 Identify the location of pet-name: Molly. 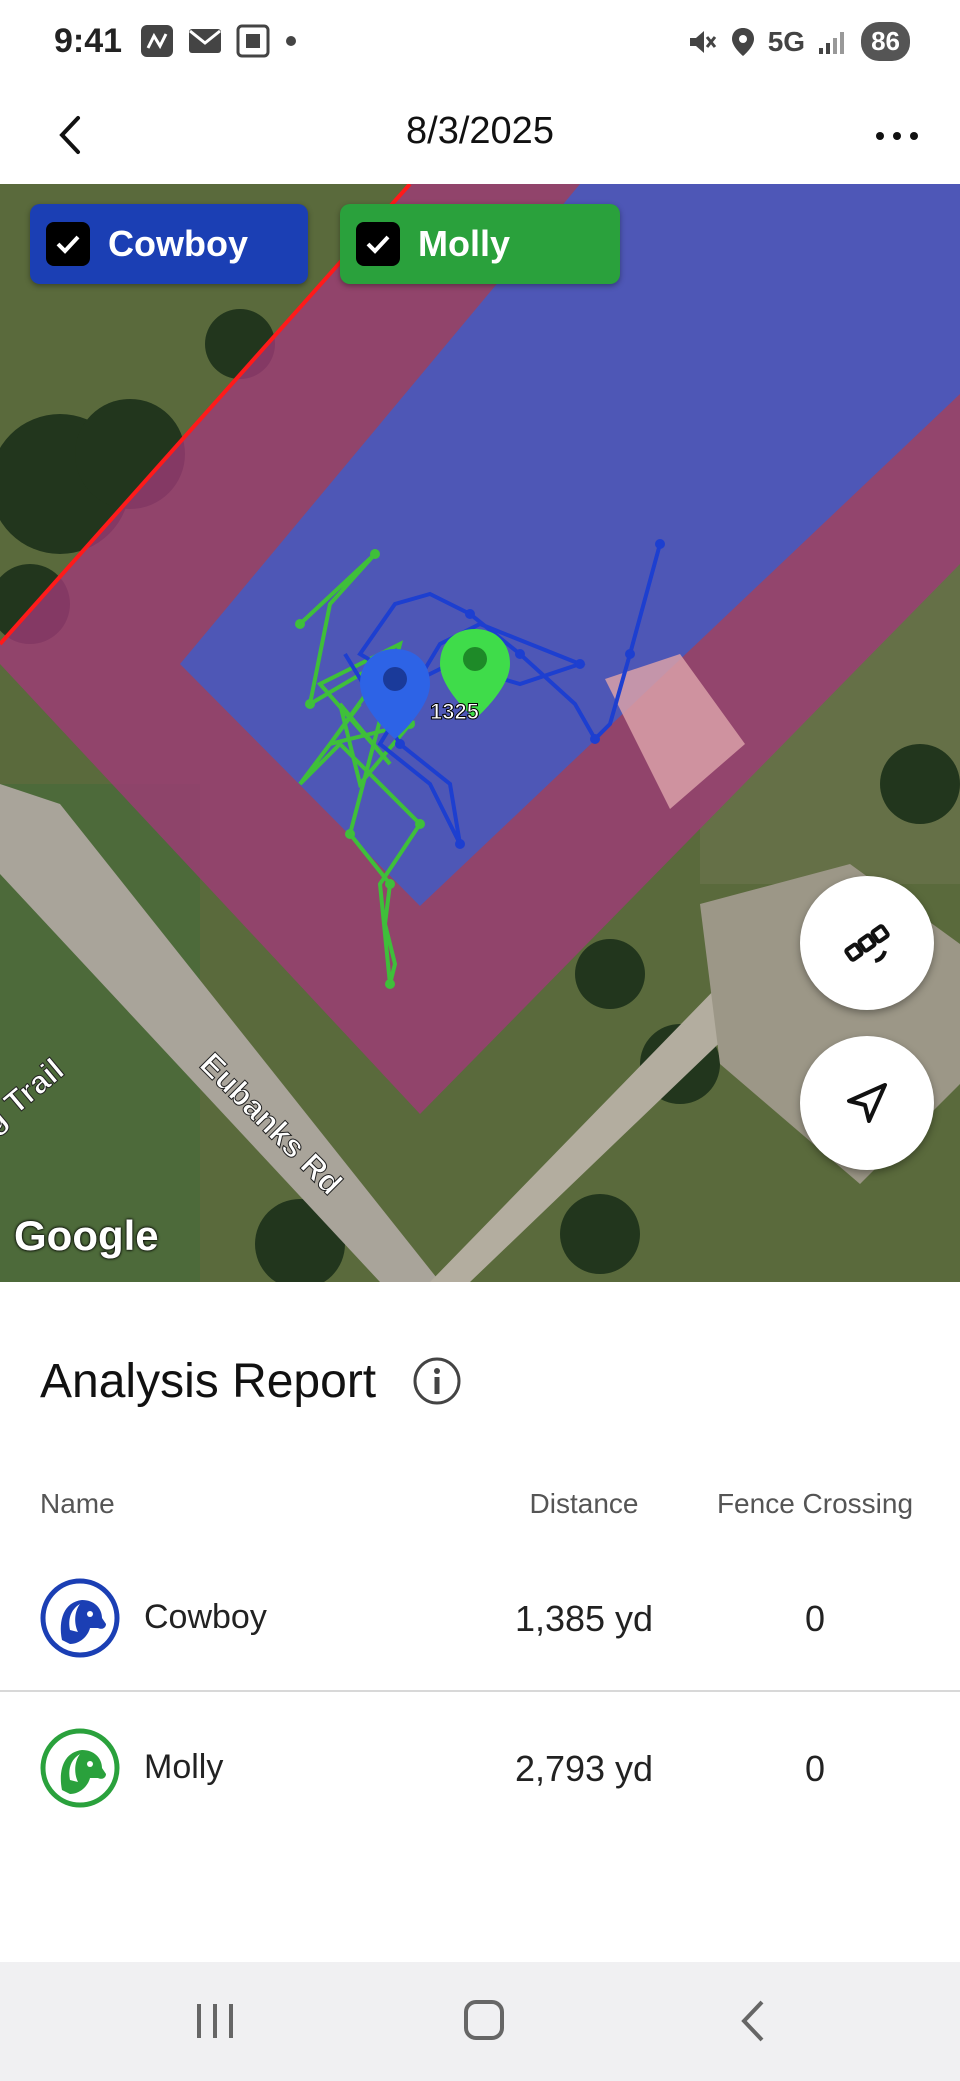
(184, 1767).